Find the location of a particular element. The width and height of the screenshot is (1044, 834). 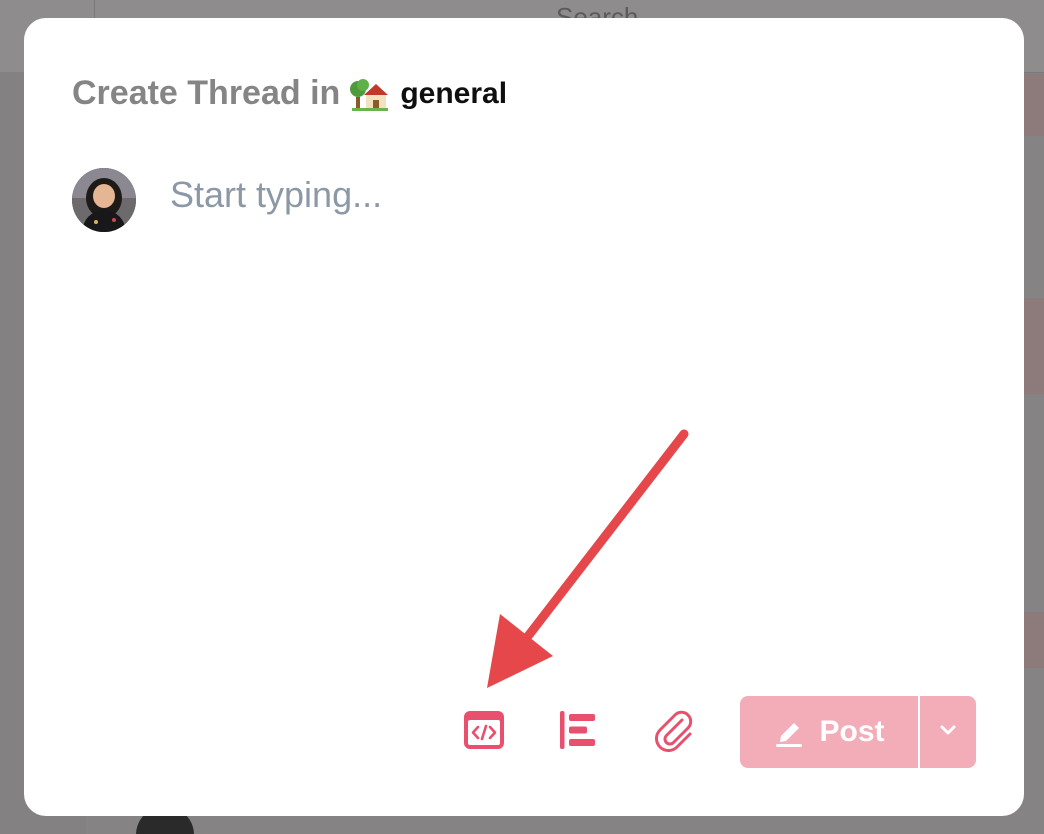

paperclip-icon is located at coordinates (674, 732).